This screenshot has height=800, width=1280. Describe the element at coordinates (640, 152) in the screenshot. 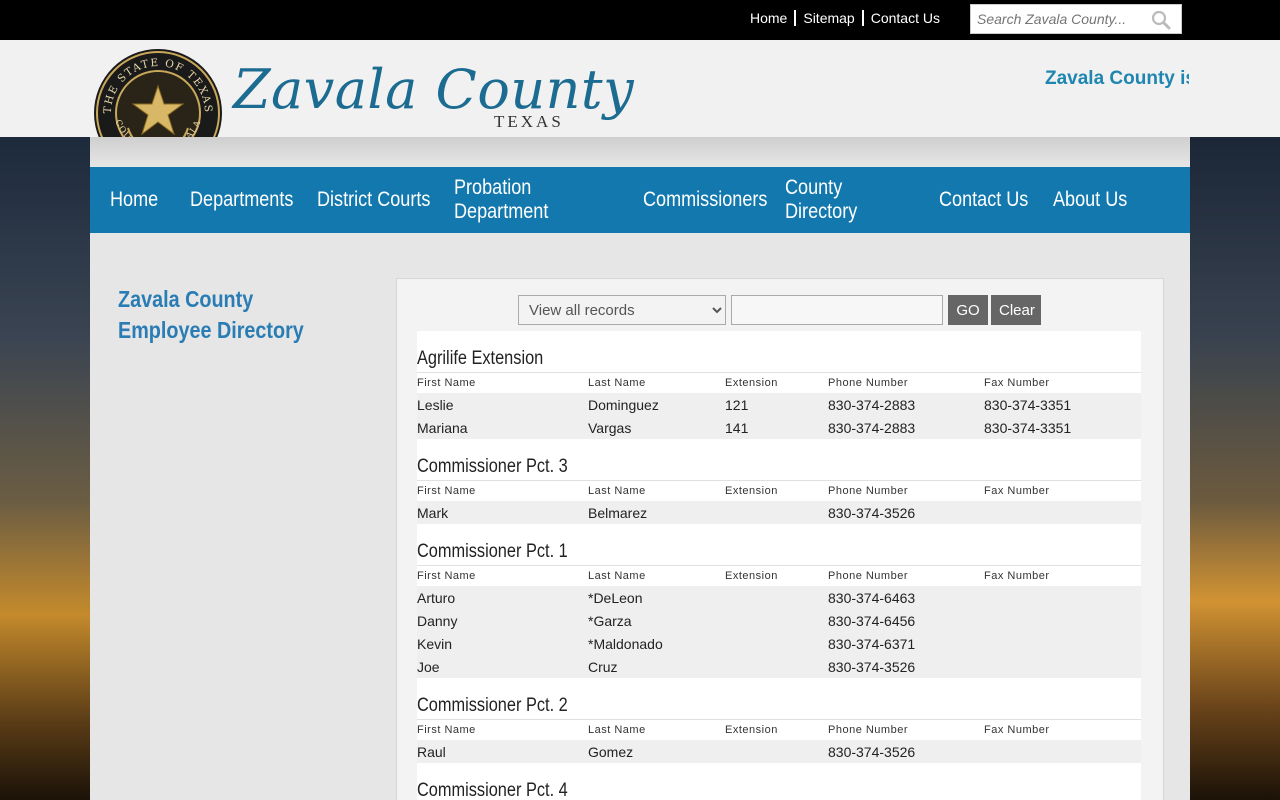

I see `panel-top-strip` at that location.